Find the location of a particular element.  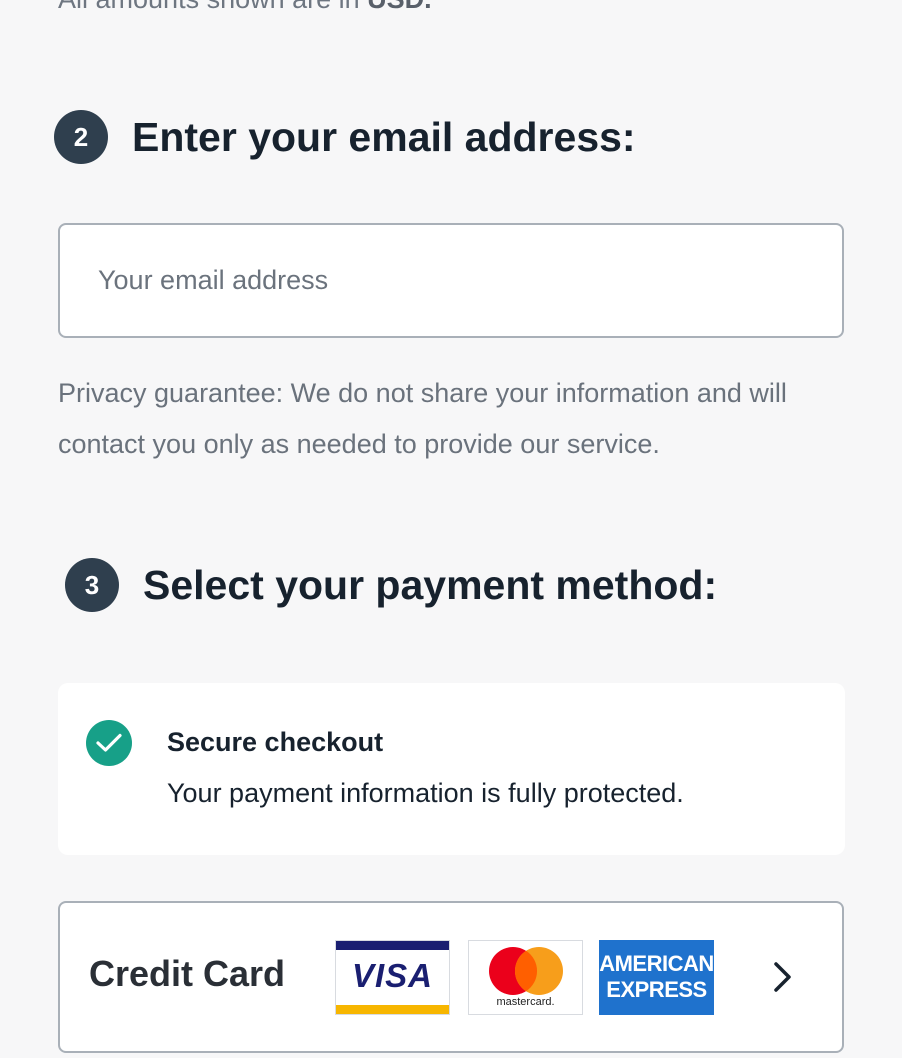

visa-logo: VISA is located at coordinates (392, 977).